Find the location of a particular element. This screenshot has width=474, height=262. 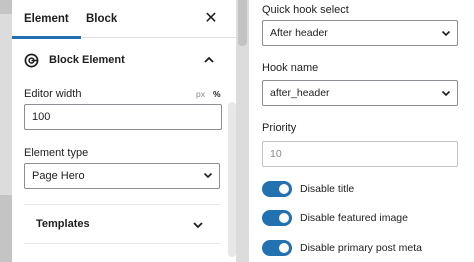

templates-section: Templates is located at coordinates (122, 224).